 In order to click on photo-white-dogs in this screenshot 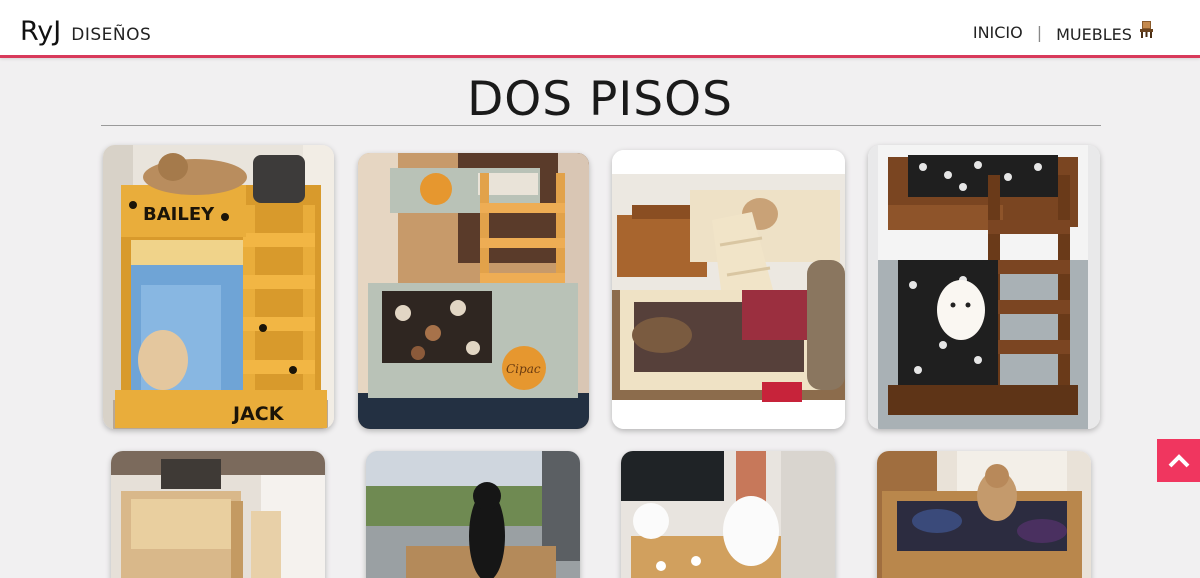, I will do `click(728, 514)`.